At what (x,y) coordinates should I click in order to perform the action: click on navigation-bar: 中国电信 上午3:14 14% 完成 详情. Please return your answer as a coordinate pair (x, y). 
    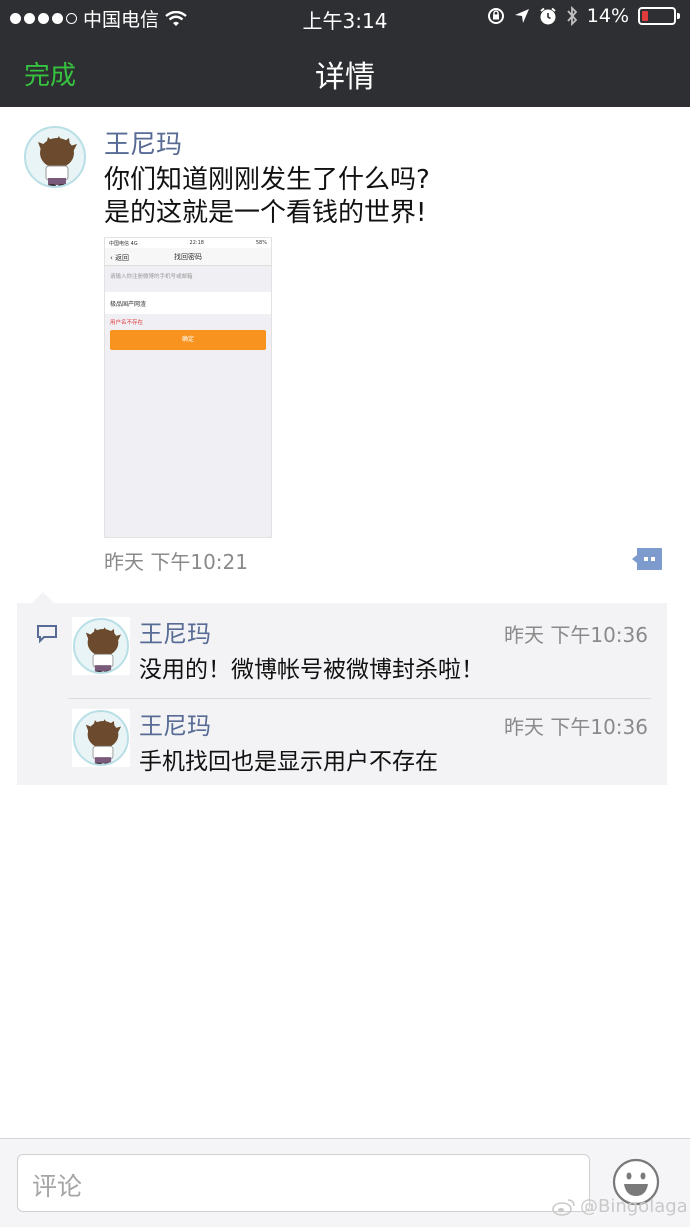
    Looking at the image, I should click on (345, 53).